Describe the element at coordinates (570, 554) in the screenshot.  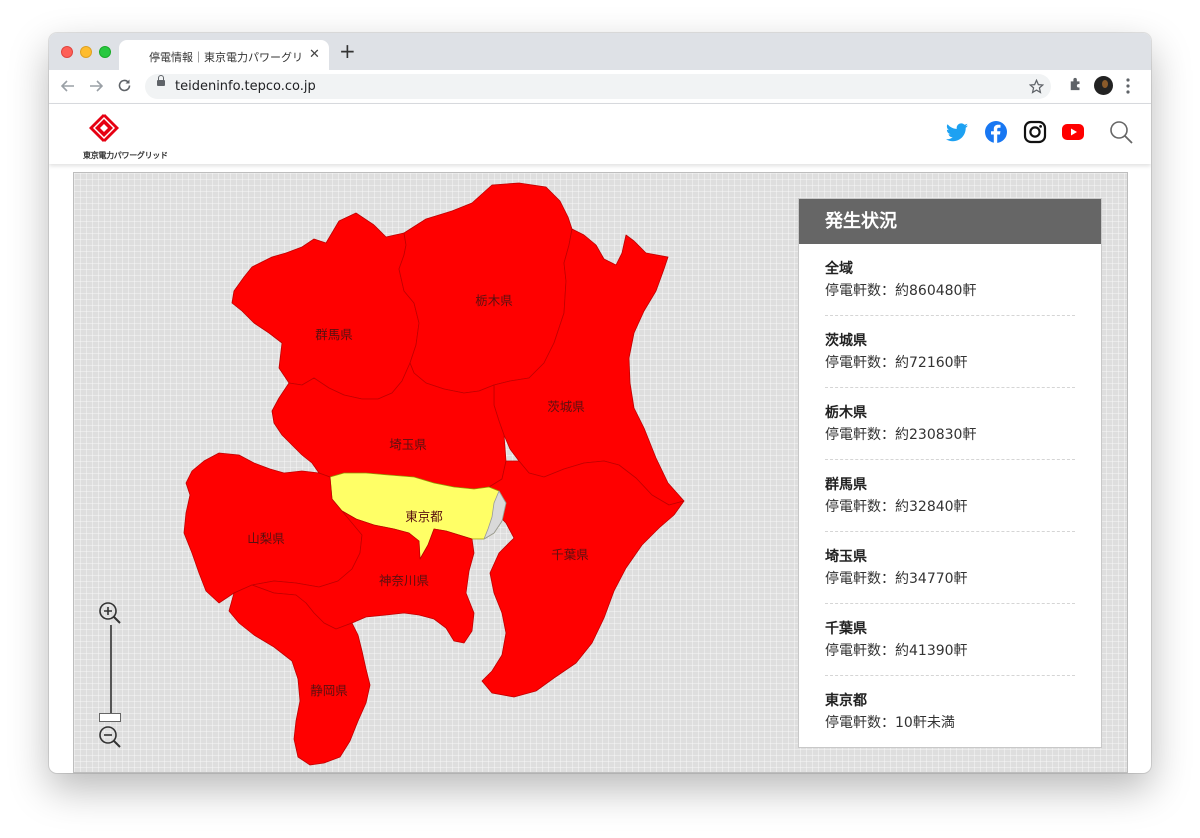
I see `label-chiba: 千葉県` at that location.